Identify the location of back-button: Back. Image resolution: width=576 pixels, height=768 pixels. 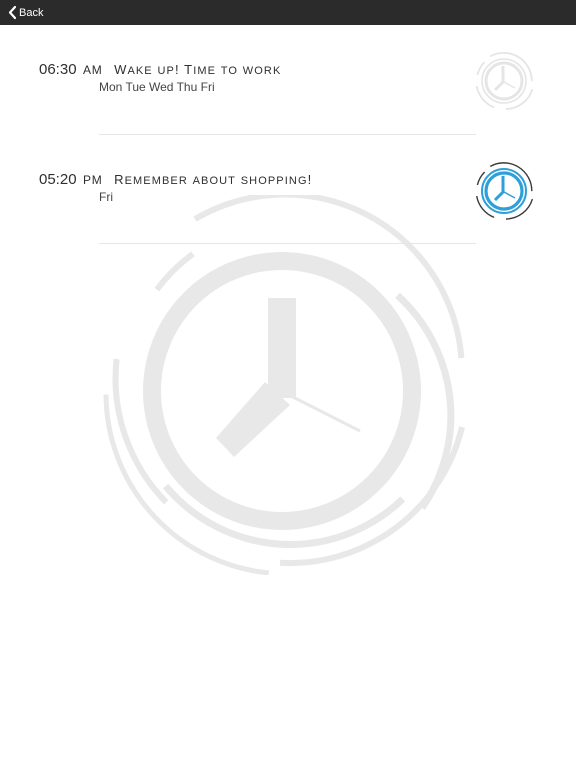
(24, 12).